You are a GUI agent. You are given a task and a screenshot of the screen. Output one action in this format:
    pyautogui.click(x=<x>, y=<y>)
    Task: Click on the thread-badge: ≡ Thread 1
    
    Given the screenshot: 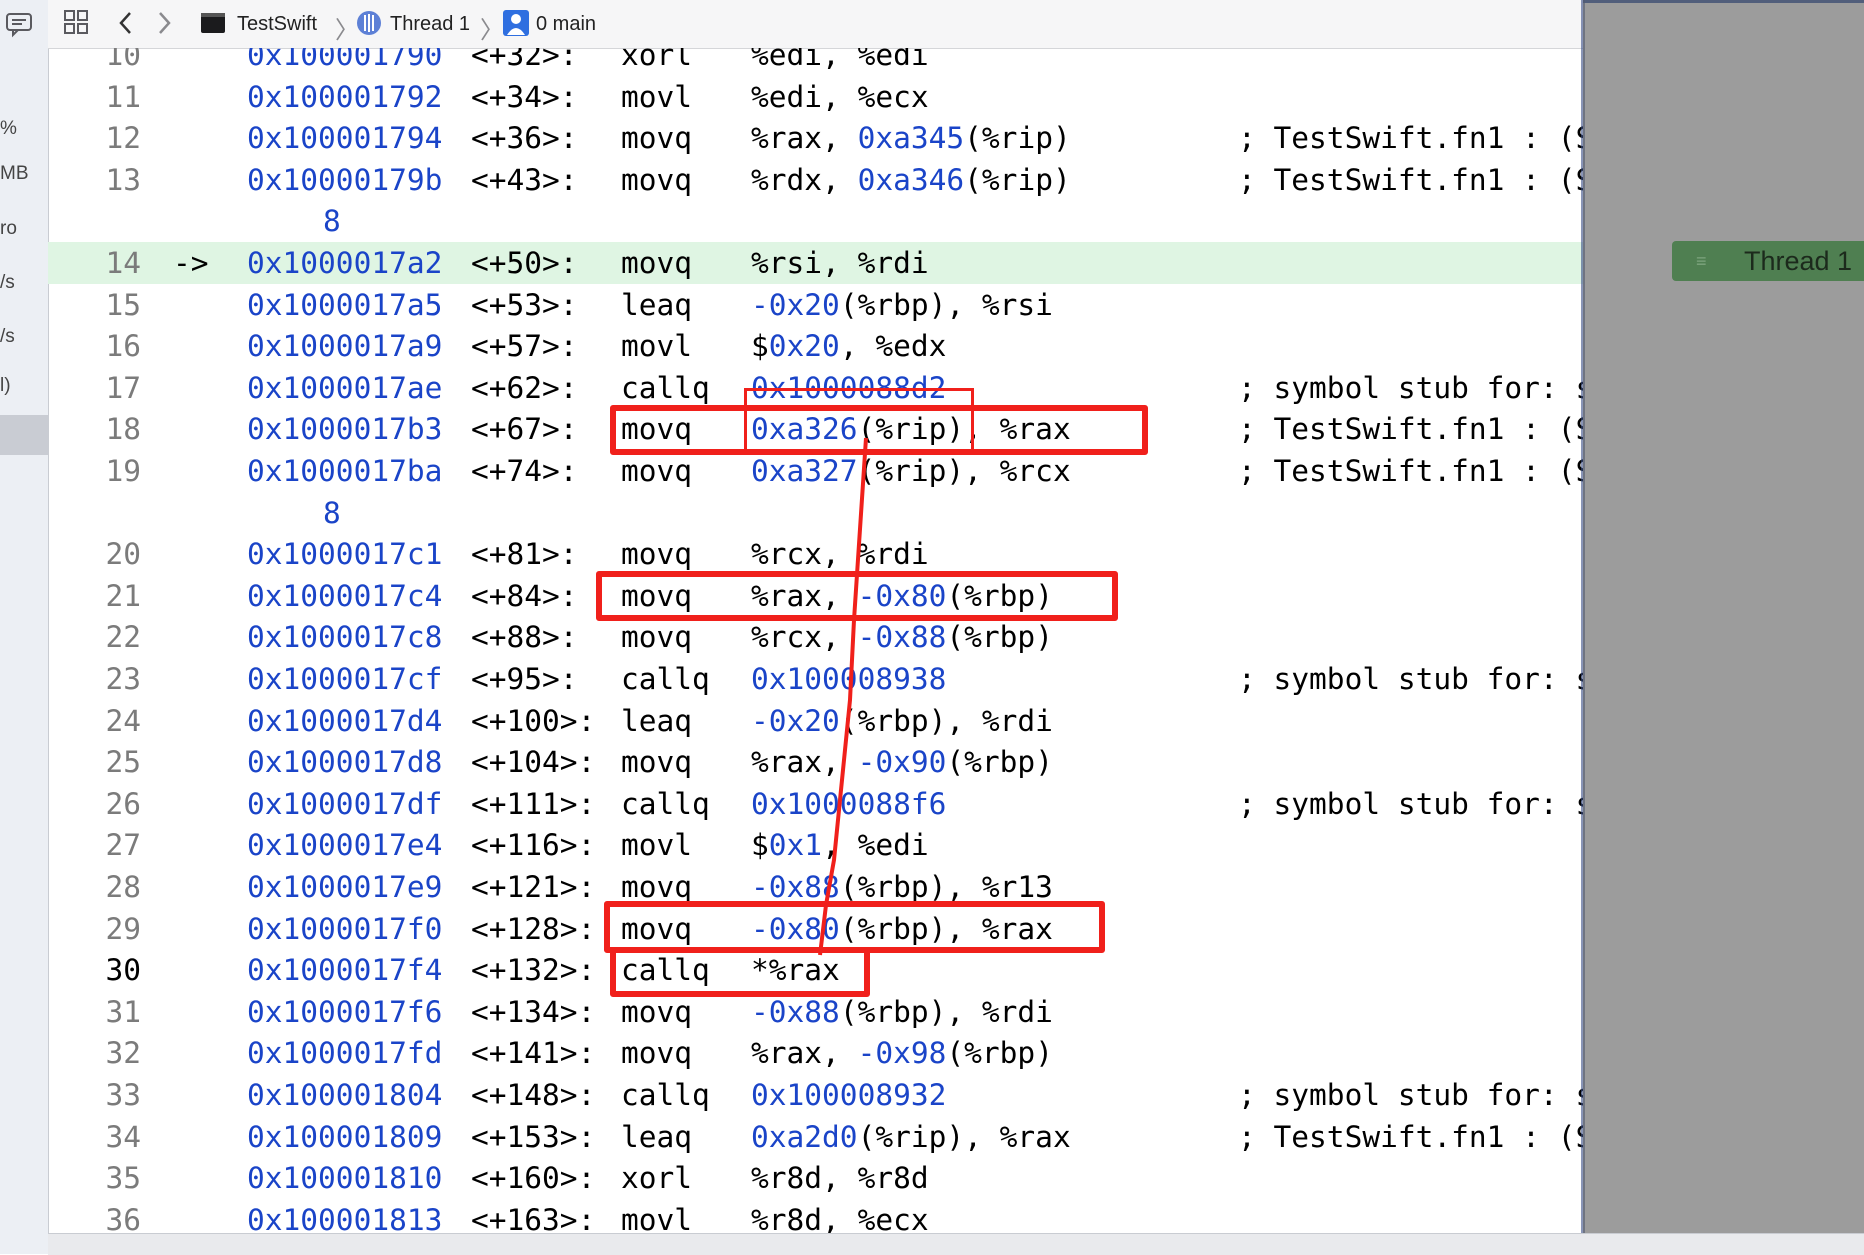 What is the action you would take?
    pyautogui.click(x=1768, y=261)
    